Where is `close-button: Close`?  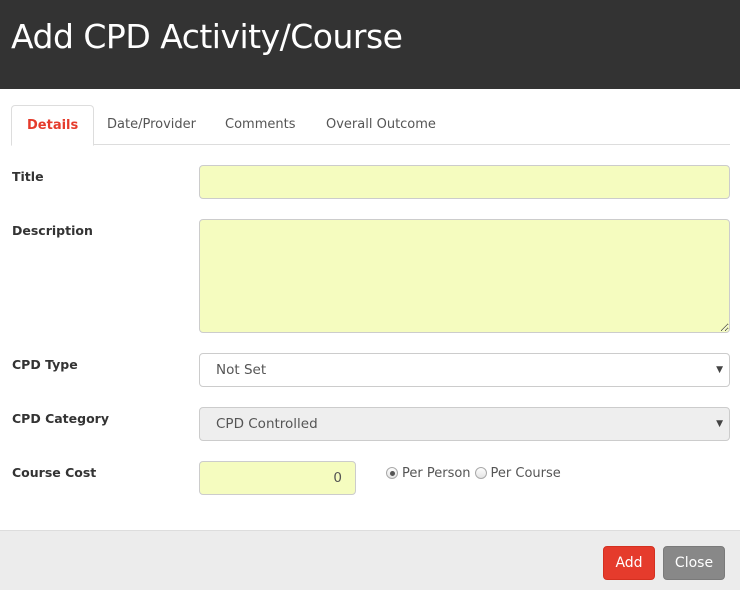 close-button: Close is located at coordinates (694, 563).